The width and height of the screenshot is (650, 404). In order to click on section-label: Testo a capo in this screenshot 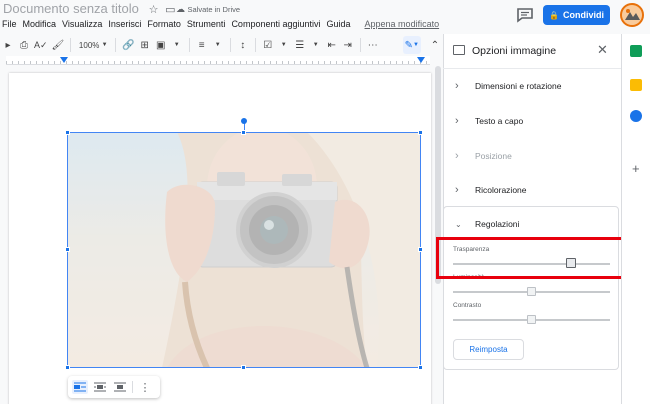, I will do `click(499, 121)`.